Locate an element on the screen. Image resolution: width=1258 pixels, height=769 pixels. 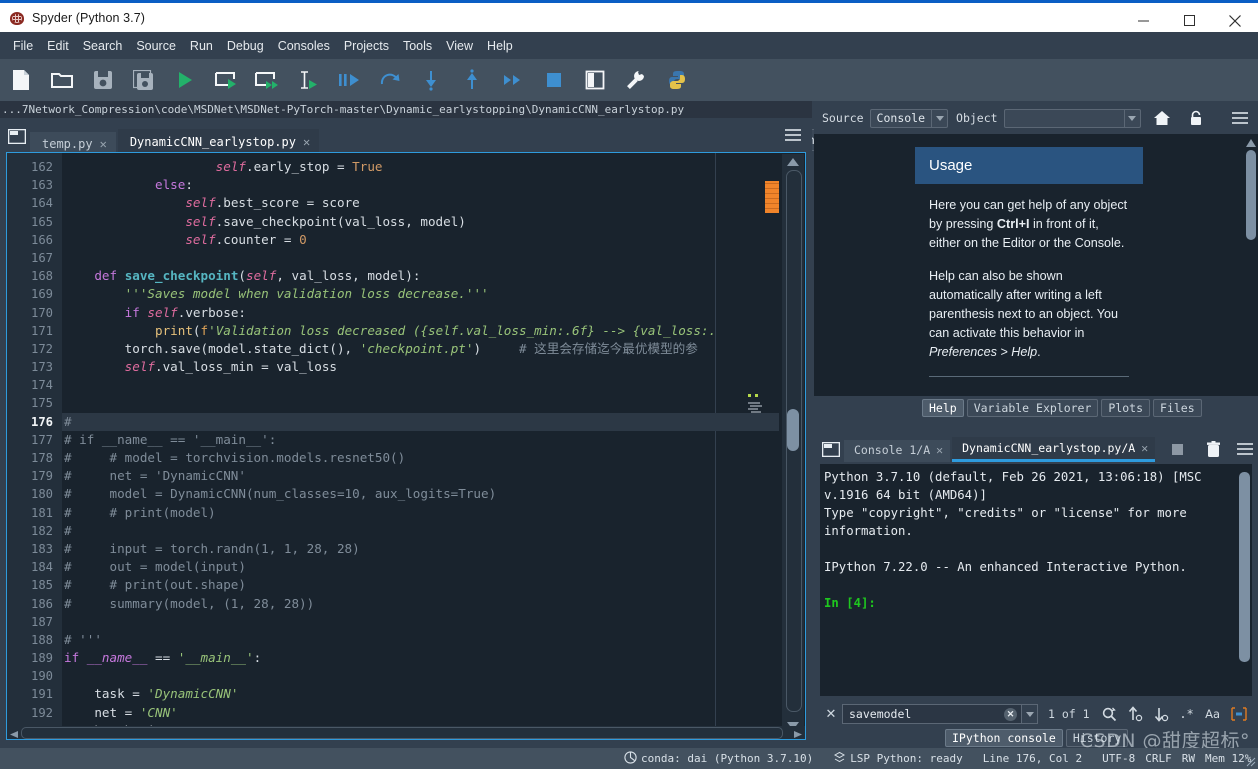
save-file-icon is located at coordinates (102, 80).